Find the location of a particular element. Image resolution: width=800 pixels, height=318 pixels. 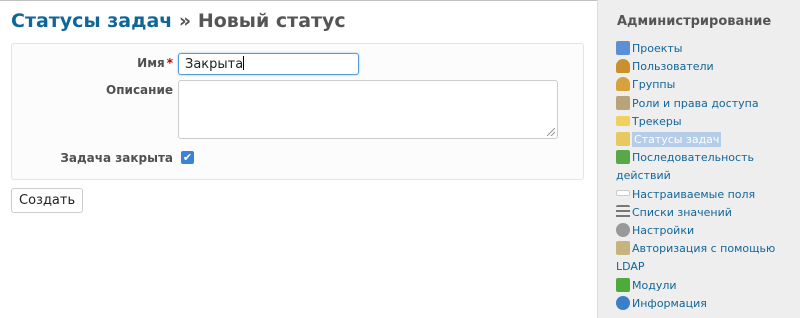

sidebar-item-projects: Проекты is located at coordinates (707, 49).